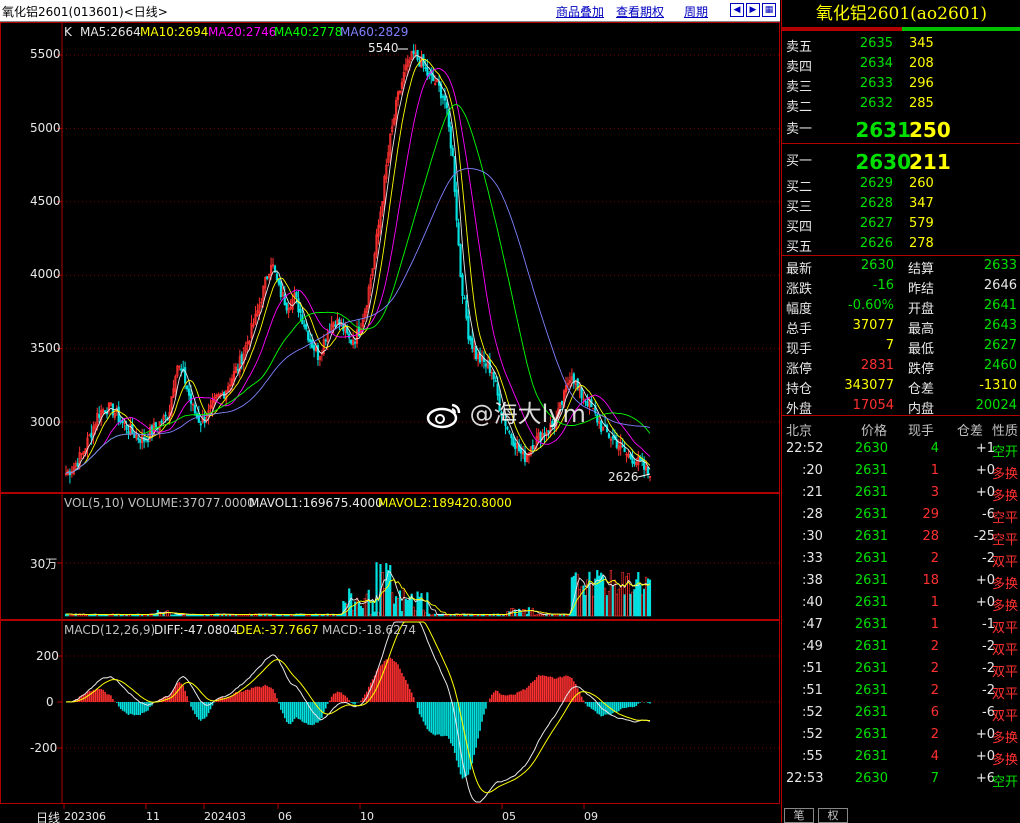 The image size is (1020, 823). What do you see at coordinates (901, 44) in the screenshot?
I see `ask-row: 卖五 2635 345` at bounding box center [901, 44].